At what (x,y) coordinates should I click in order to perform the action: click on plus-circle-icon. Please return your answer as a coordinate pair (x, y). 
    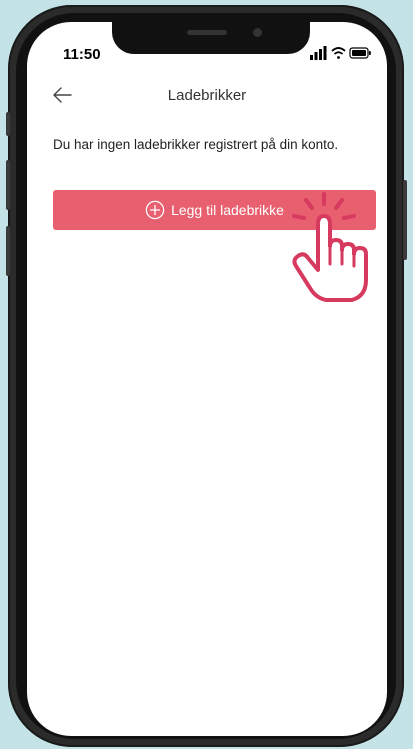
    Looking at the image, I should click on (155, 210).